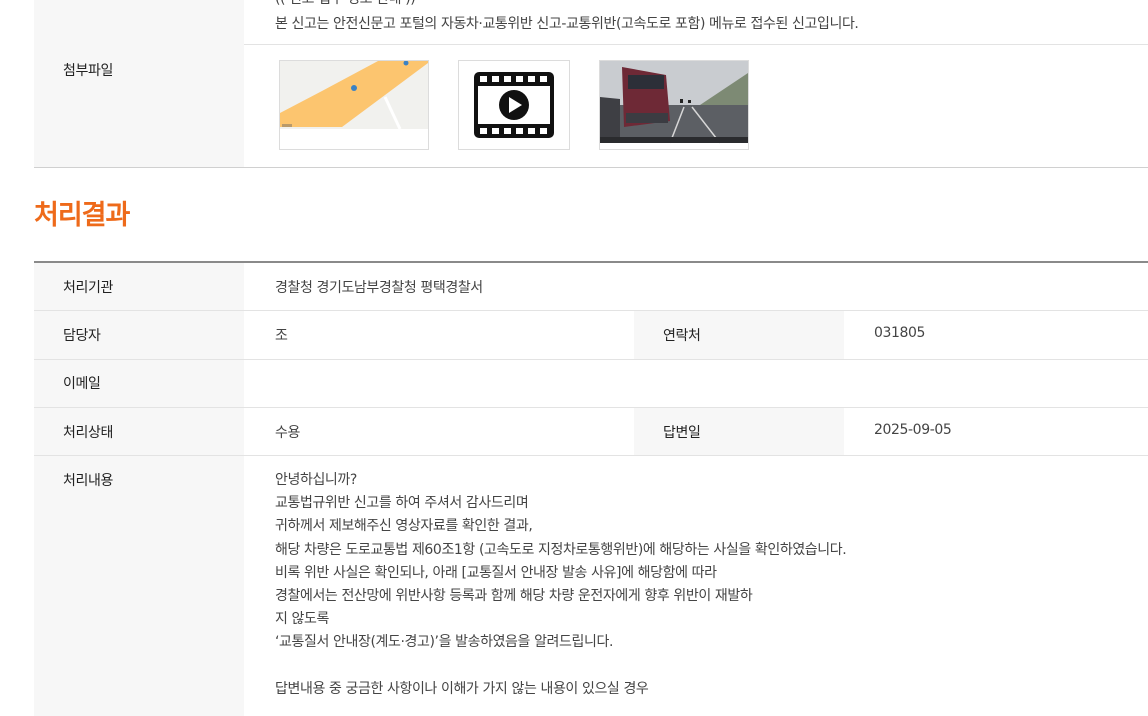 The width and height of the screenshot is (1148, 716). I want to click on description-label-cell, so click(139, 22).